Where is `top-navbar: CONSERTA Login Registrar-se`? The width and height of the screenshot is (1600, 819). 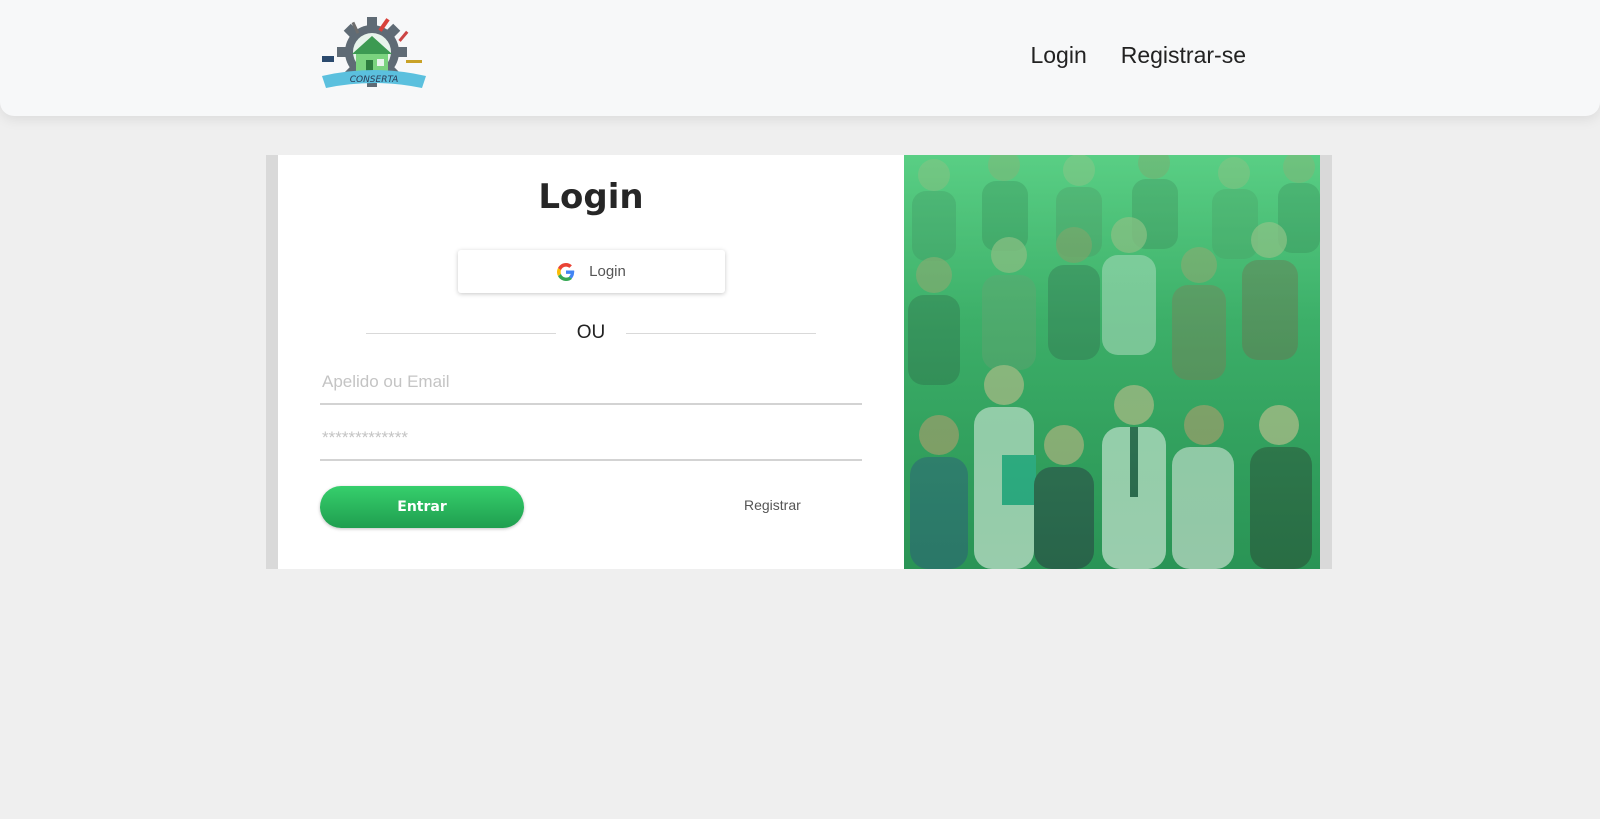 top-navbar: CONSERTA Login Registrar-se is located at coordinates (800, 58).